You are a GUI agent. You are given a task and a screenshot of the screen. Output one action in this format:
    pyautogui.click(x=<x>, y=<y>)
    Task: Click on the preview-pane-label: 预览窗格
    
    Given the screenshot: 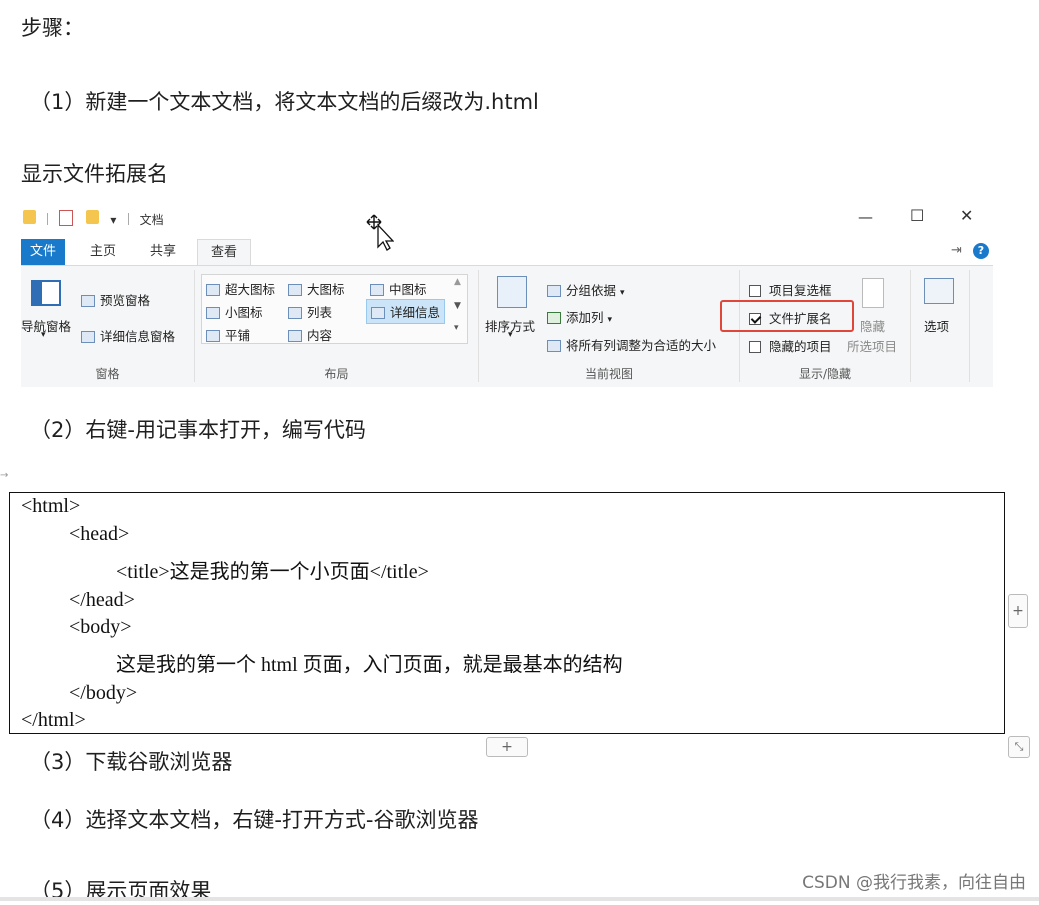 What is the action you would take?
    pyautogui.click(x=125, y=300)
    